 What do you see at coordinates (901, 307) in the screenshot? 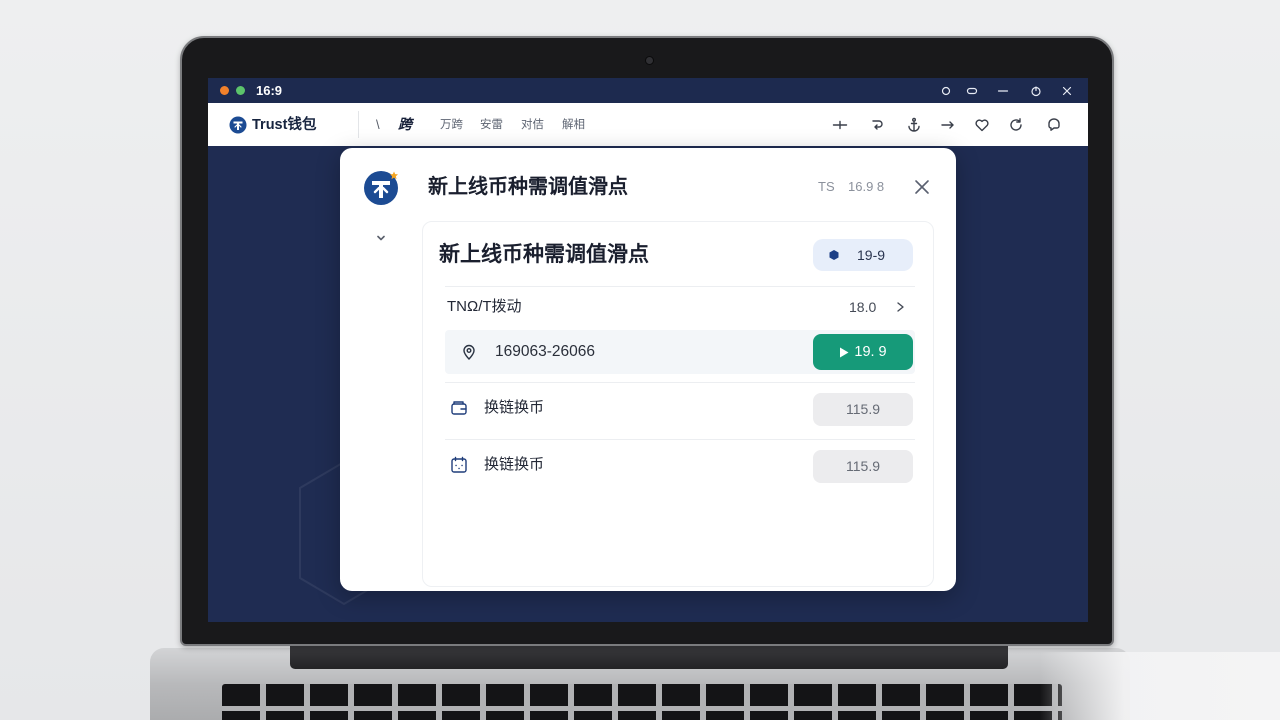
I see `chevron-right-icon` at bounding box center [901, 307].